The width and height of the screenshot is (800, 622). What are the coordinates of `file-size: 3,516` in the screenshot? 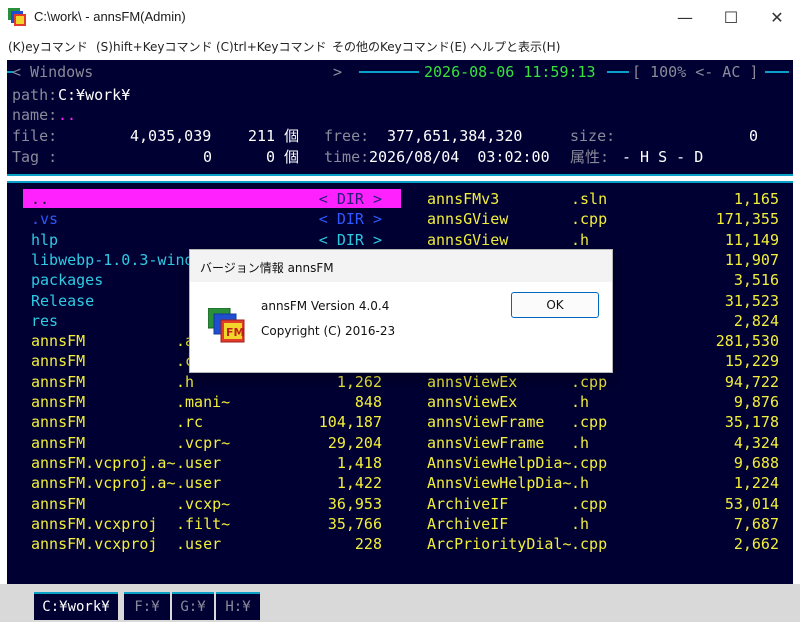 It's located at (756, 280).